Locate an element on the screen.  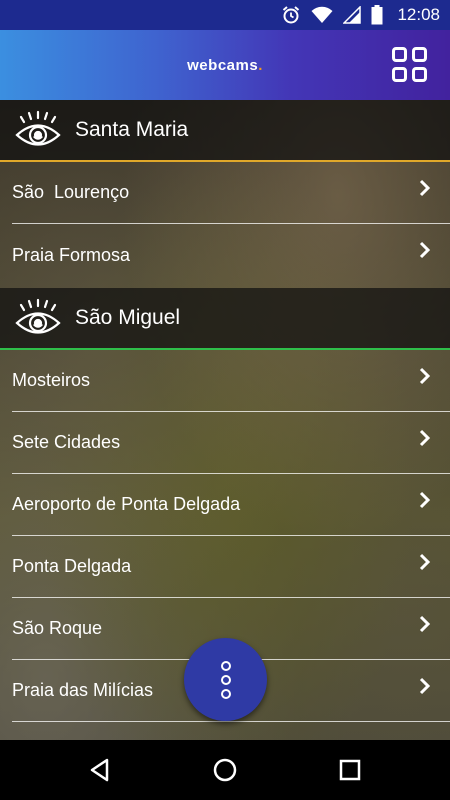
brand-text: webcams is located at coordinates (223, 65).